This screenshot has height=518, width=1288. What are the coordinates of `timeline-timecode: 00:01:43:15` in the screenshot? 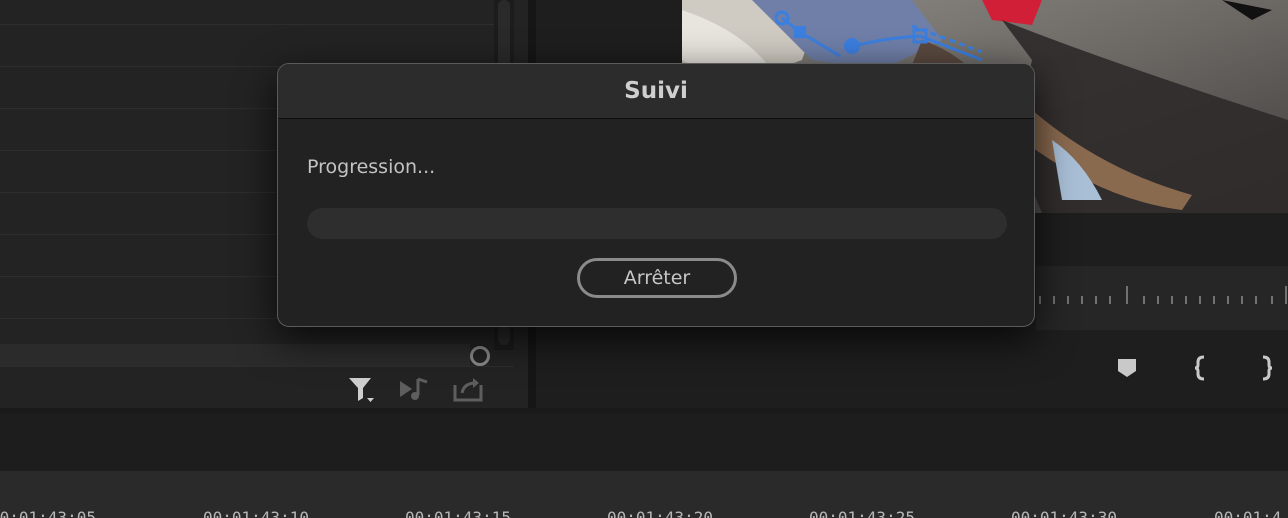 It's located at (458, 513).